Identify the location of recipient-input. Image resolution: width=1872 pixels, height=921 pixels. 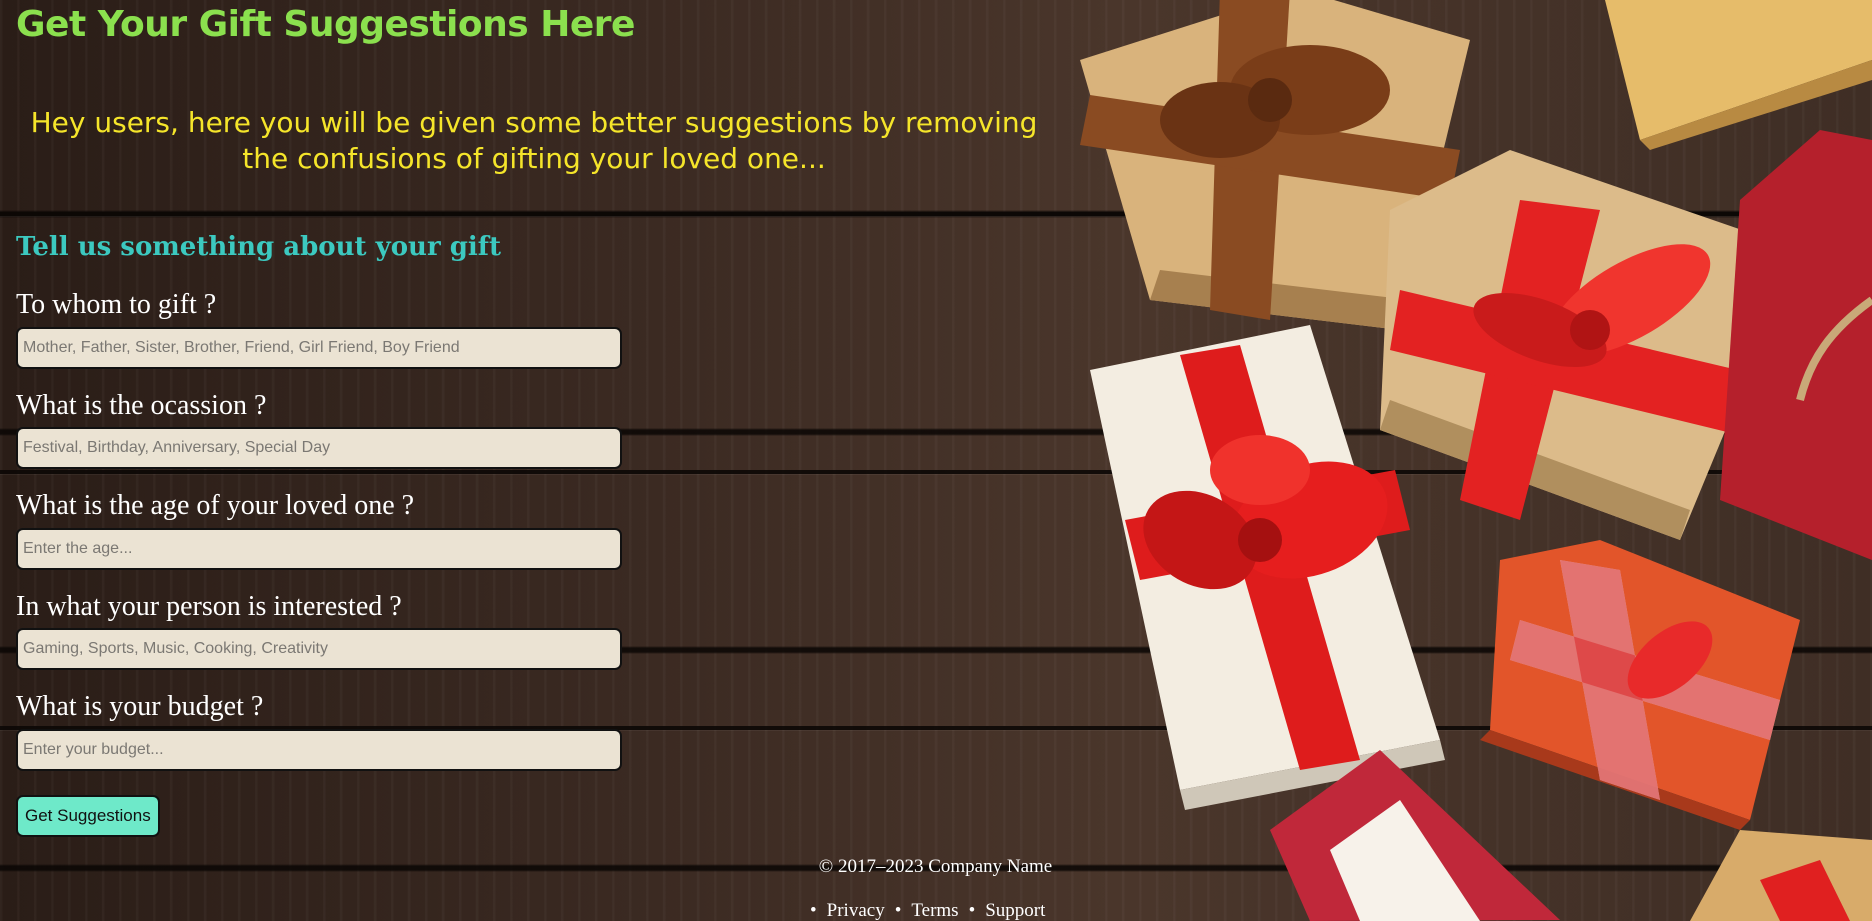
(319, 348).